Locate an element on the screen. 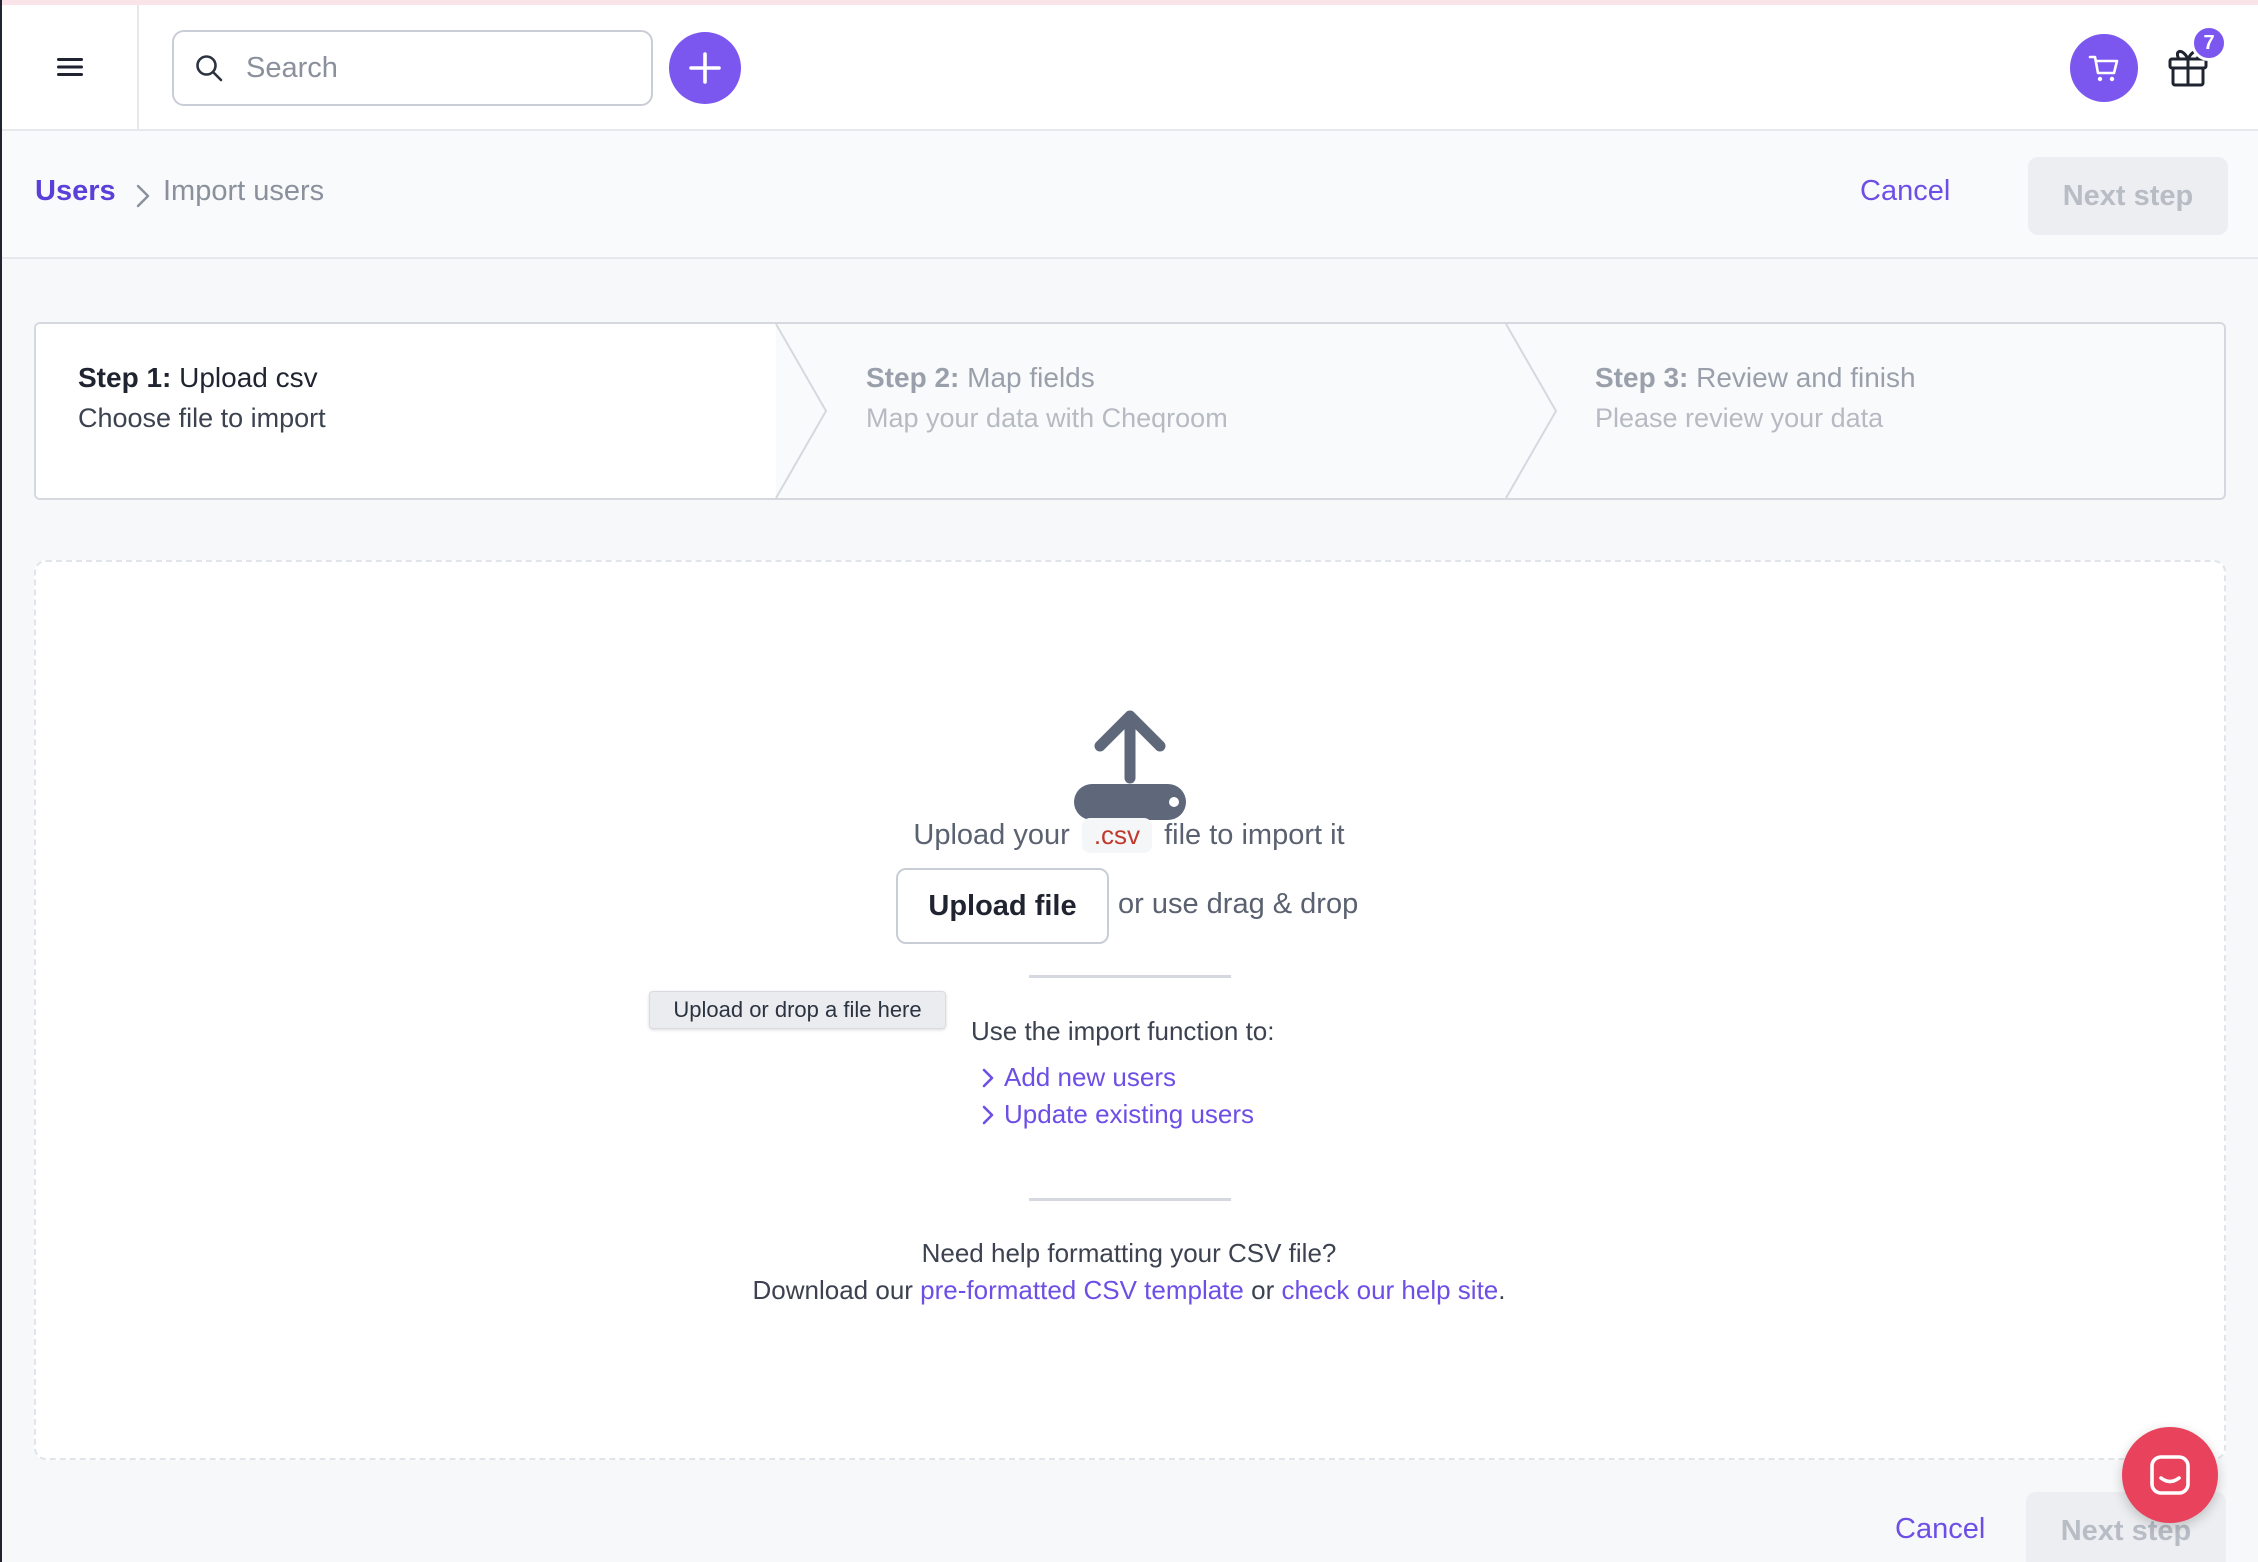  upload-instructions: Upload your .csv file to import it is located at coordinates (1129, 835).